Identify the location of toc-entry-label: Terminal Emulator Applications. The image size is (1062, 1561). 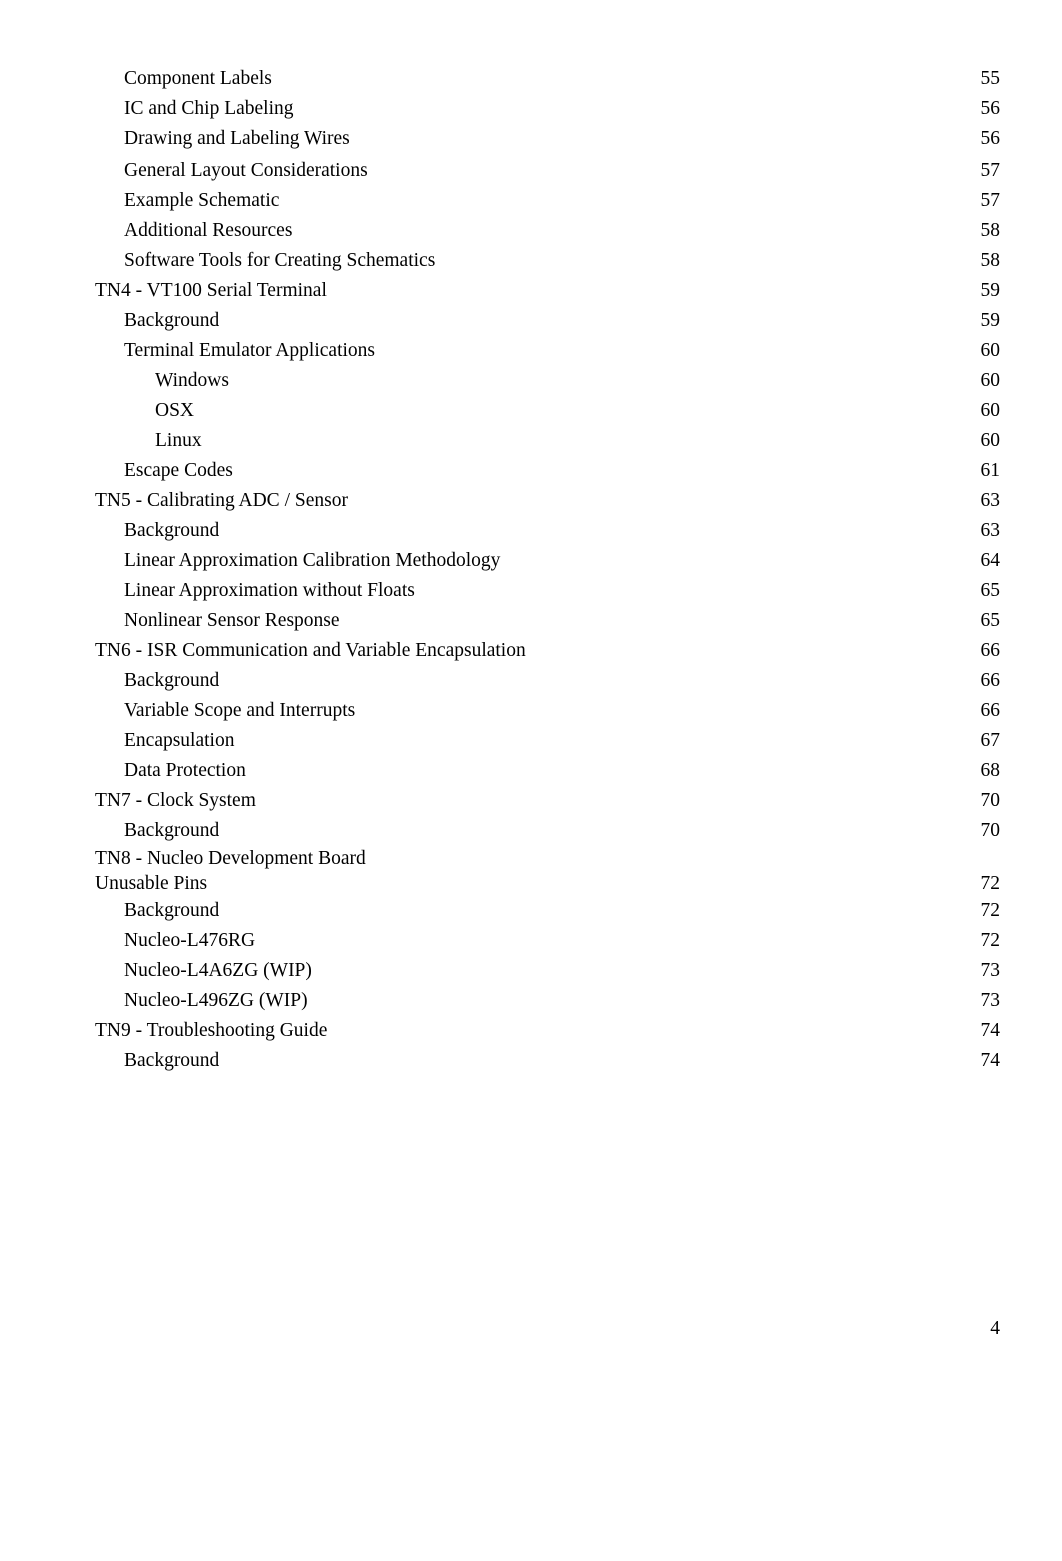
(249, 350).